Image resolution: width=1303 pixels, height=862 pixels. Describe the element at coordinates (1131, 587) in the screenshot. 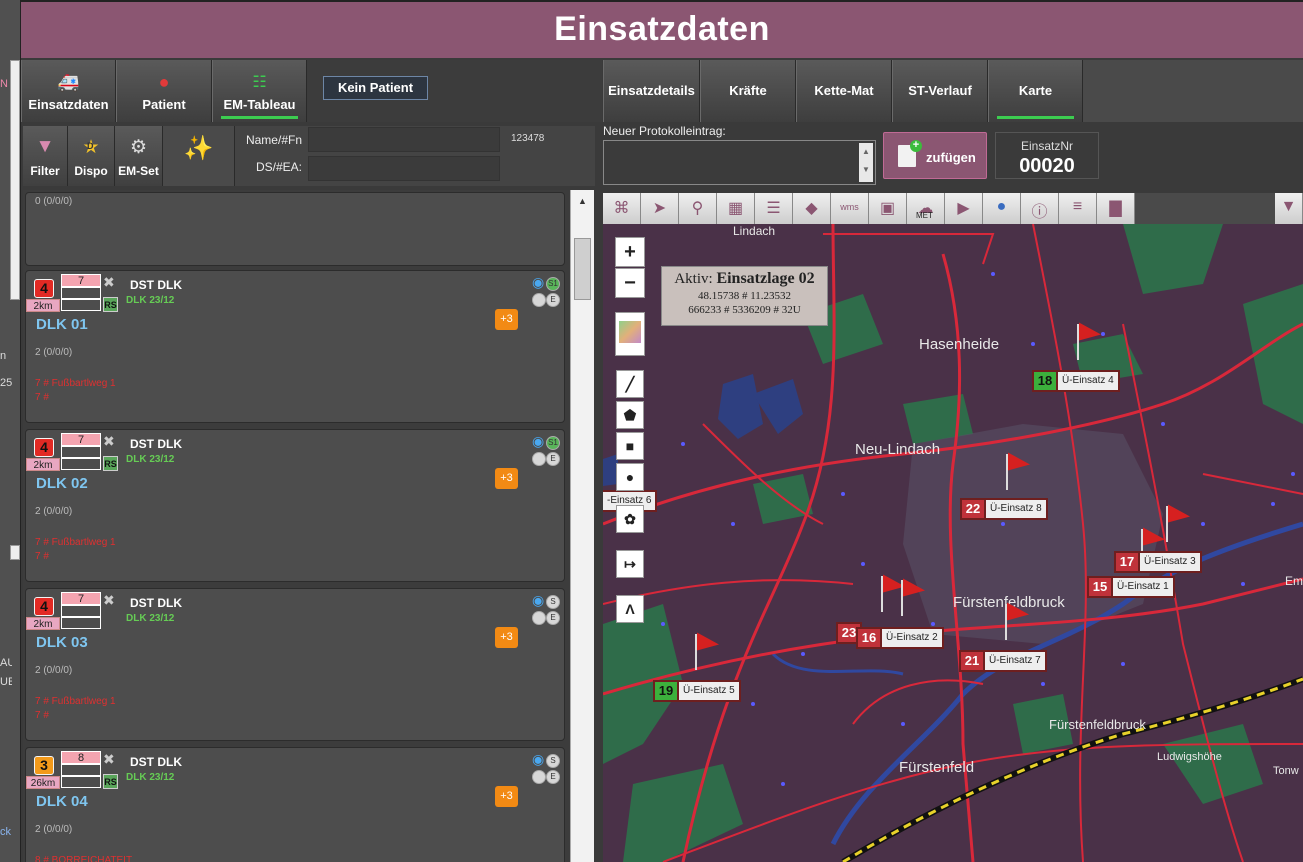

I see `incident-marker: 15 Ü-Einsatz 1` at that location.